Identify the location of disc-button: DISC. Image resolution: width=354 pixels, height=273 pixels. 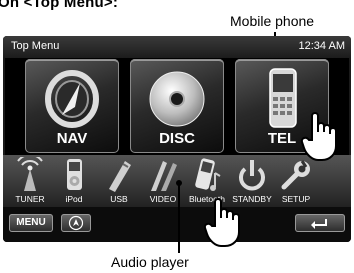
(177, 106).